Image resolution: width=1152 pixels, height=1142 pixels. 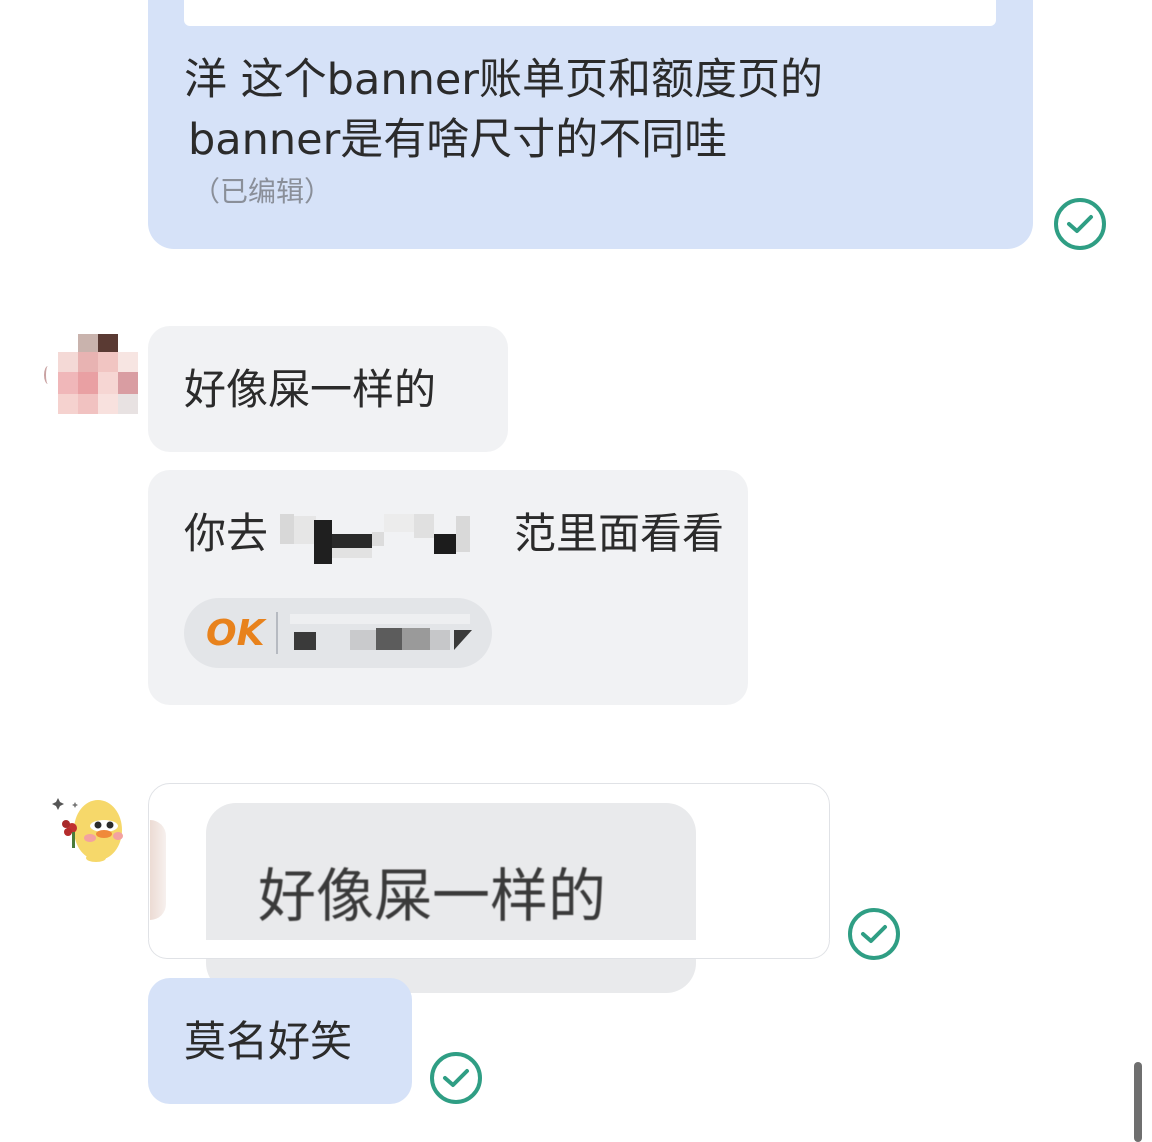 I want to click on scrollbar, so click(x=1138, y=1102).